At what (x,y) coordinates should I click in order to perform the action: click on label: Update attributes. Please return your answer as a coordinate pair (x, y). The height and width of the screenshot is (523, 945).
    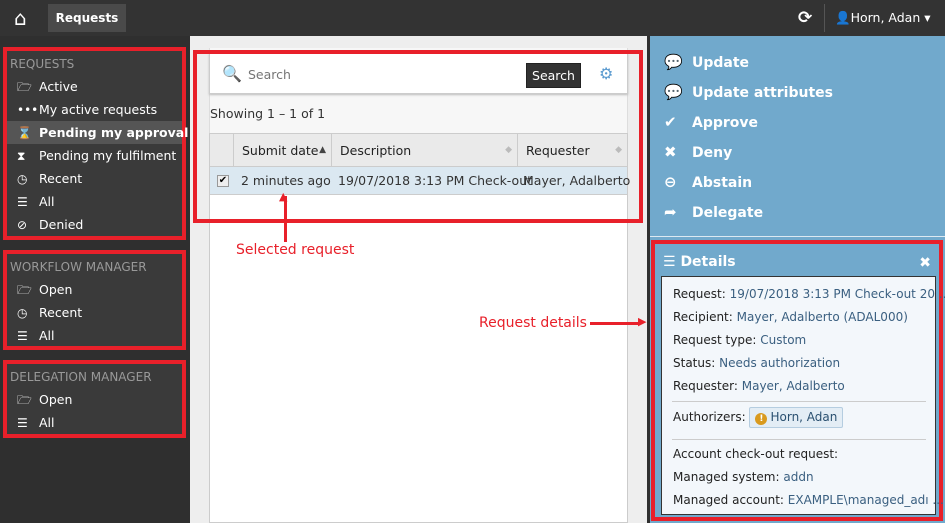
    Looking at the image, I should click on (762, 93).